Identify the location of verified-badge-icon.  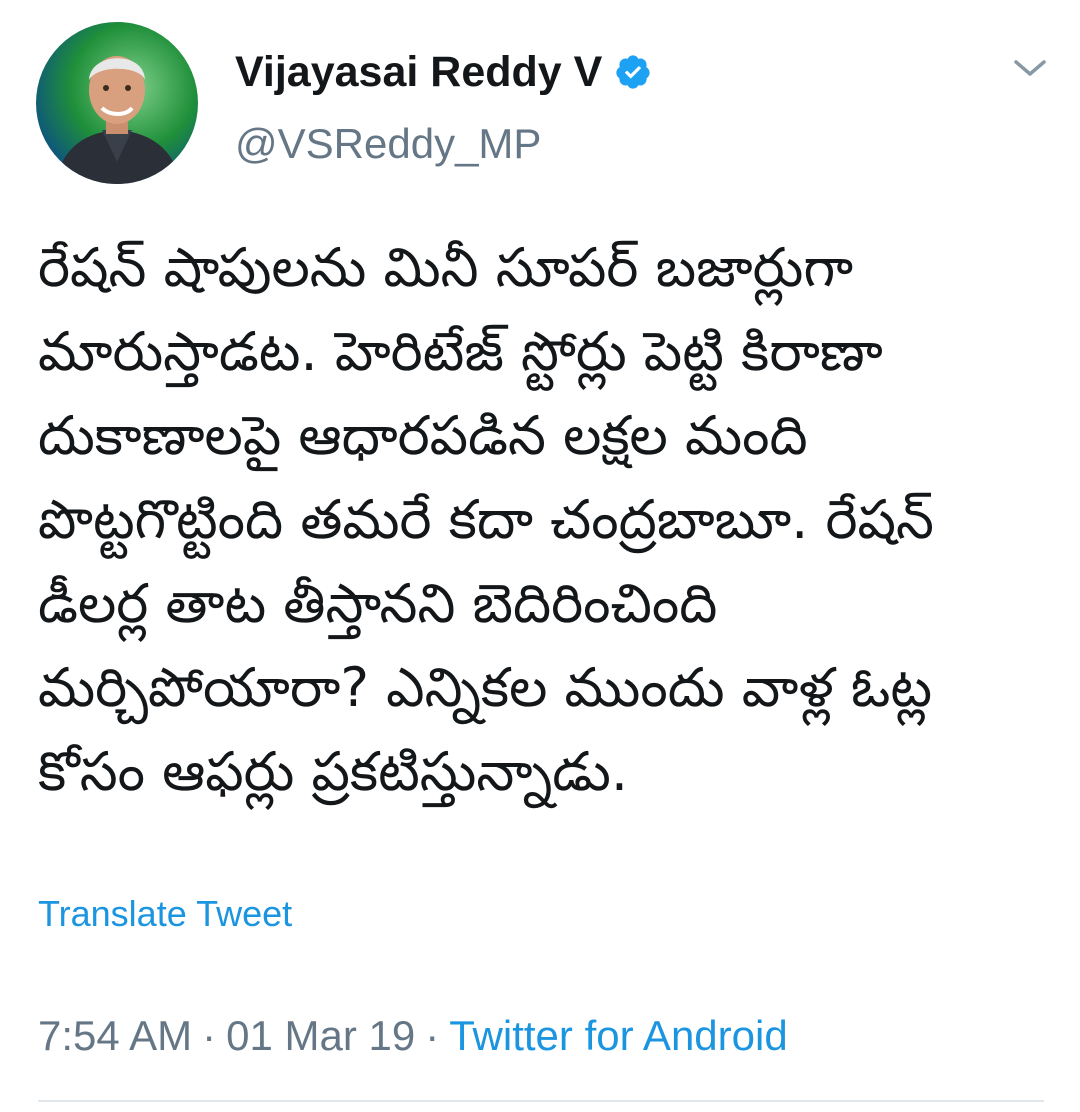
(633, 72).